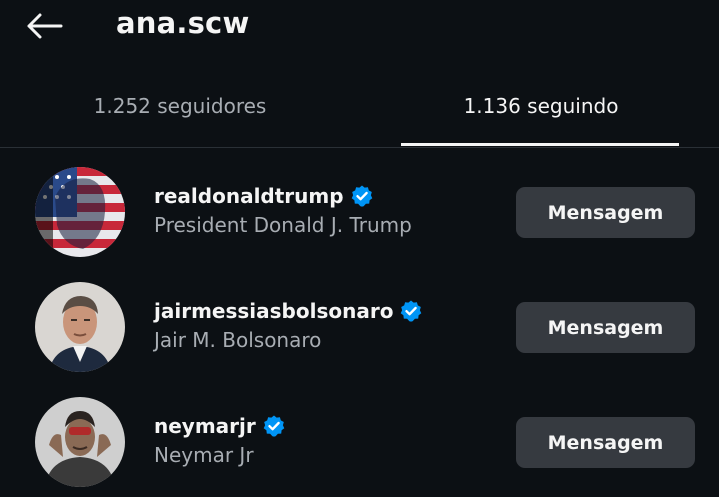 The height and width of the screenshot is (497, 719). I want to click on tab-followers: 1.252 seguidores, so click(180, 113).